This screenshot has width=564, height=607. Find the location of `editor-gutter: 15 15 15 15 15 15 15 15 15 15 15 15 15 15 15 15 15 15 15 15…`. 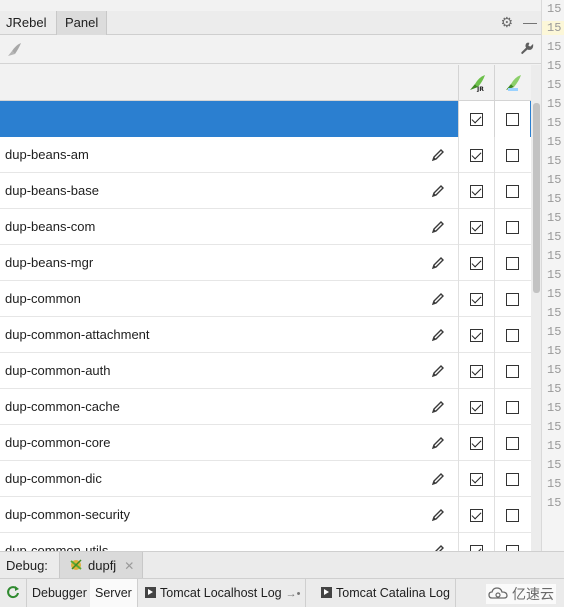

editor-gutter: 15 15 15 15 15 15 15 15 15 15 15 15 15 15 15 15 15 15 15 15… is located at coordinates (552, 275).